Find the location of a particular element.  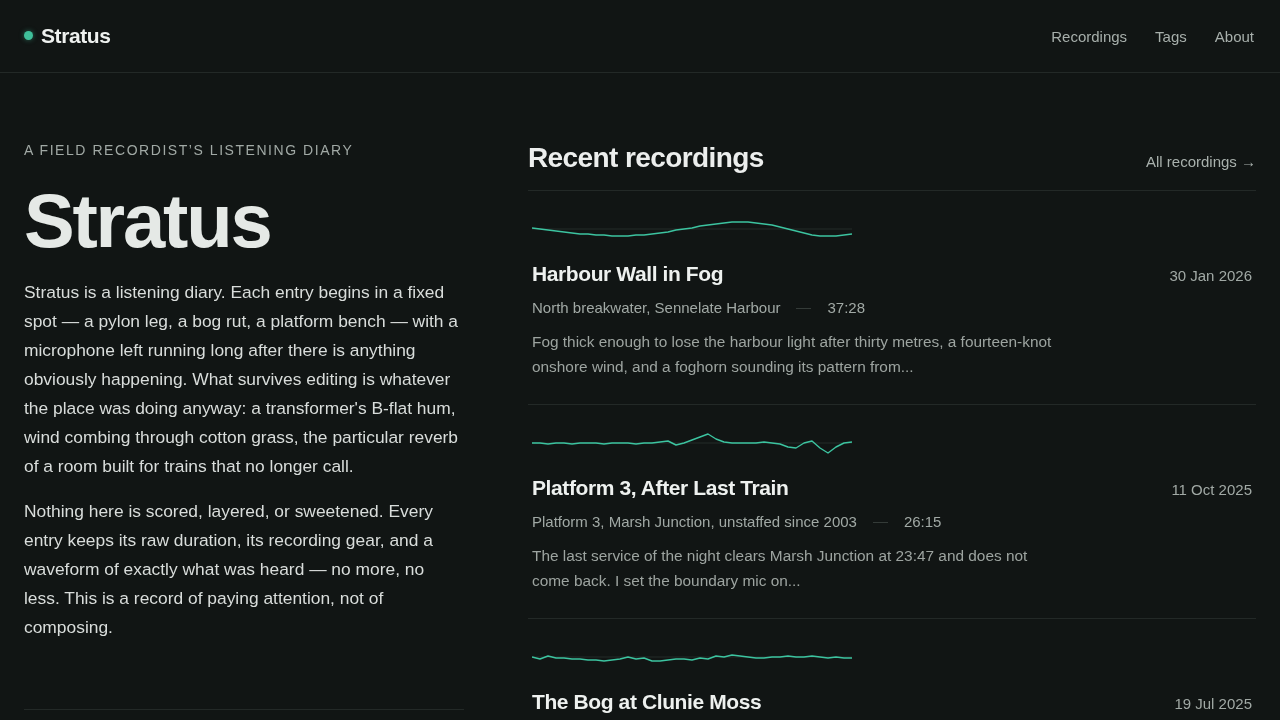

logo-dot-icon is located at coordinates (28, 35).